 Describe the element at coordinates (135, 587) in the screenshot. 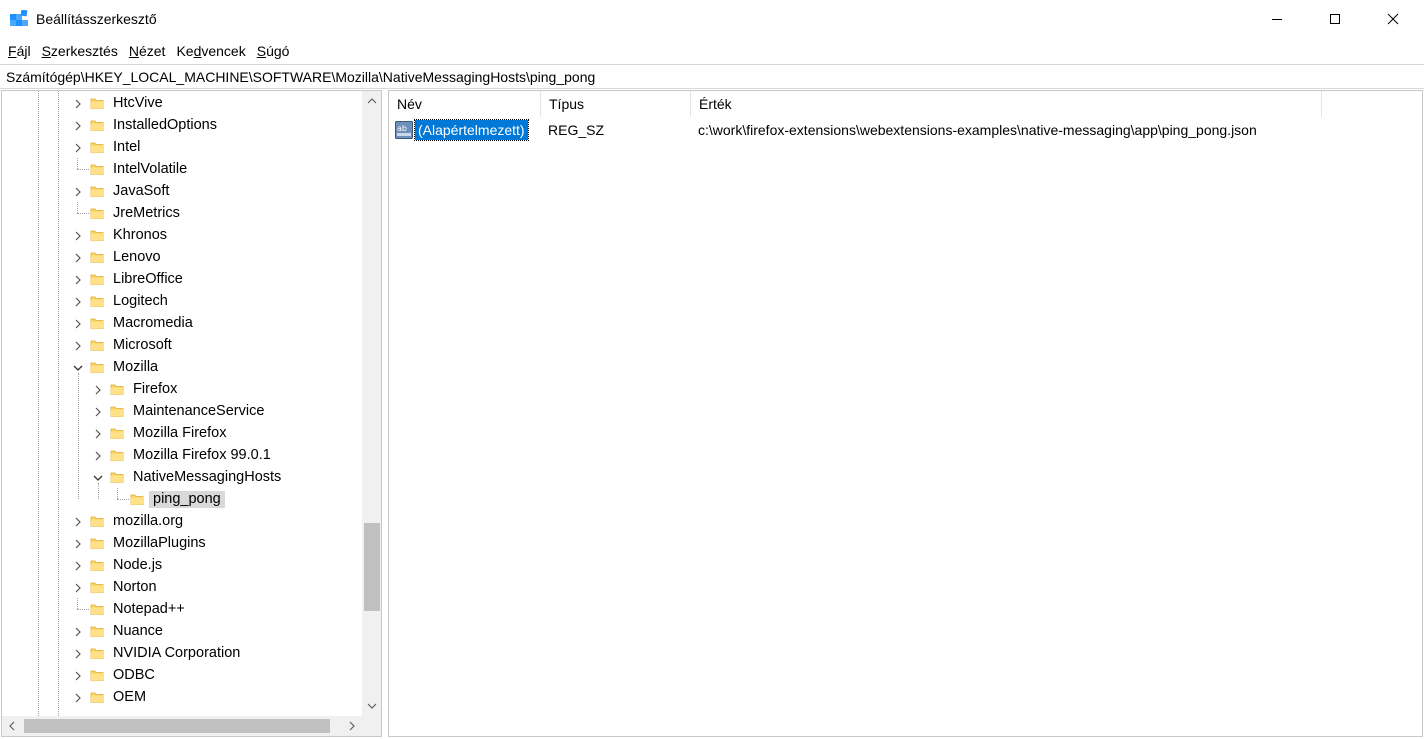

I see `tree-item-label: Norton` at that location.